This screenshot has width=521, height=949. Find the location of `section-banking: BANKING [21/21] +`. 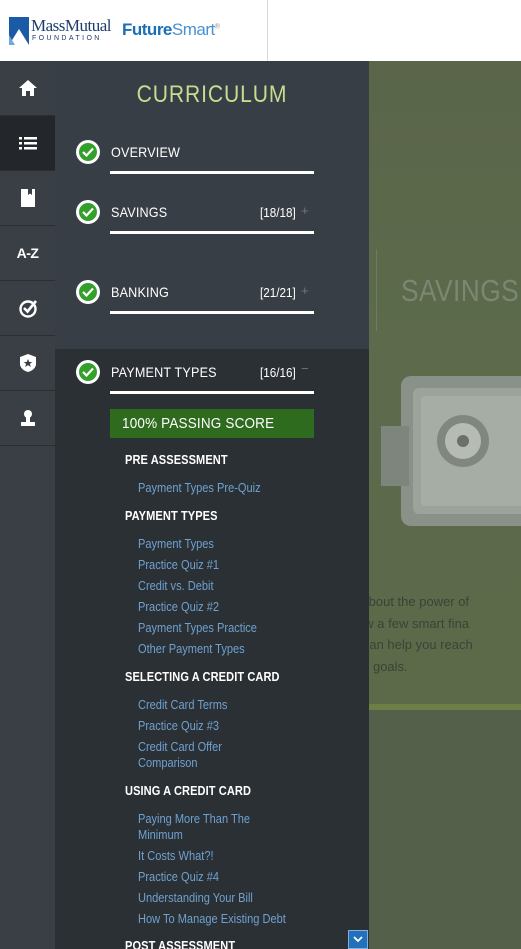

section-banking: BANKING [21/21] + is located at coordinates (212, 300).